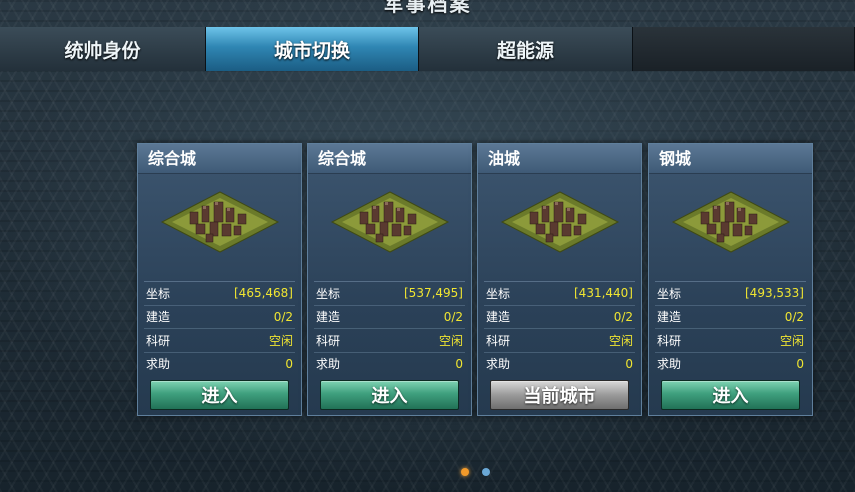 Image resolution: width=855 pixels, height=492 pixels. I want to click on city-card: 综合城 坐标 [465,468] 建造 0/2 科研 空闲 求助 0 进入, so click(219, 279).